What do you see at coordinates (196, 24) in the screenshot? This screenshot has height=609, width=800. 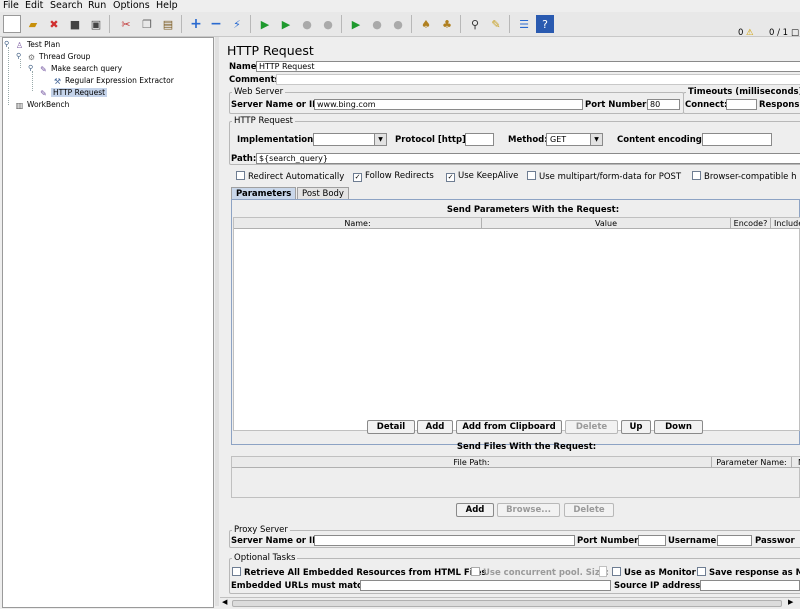 I see `expand-icon: +` at bounding box center [196, 24].